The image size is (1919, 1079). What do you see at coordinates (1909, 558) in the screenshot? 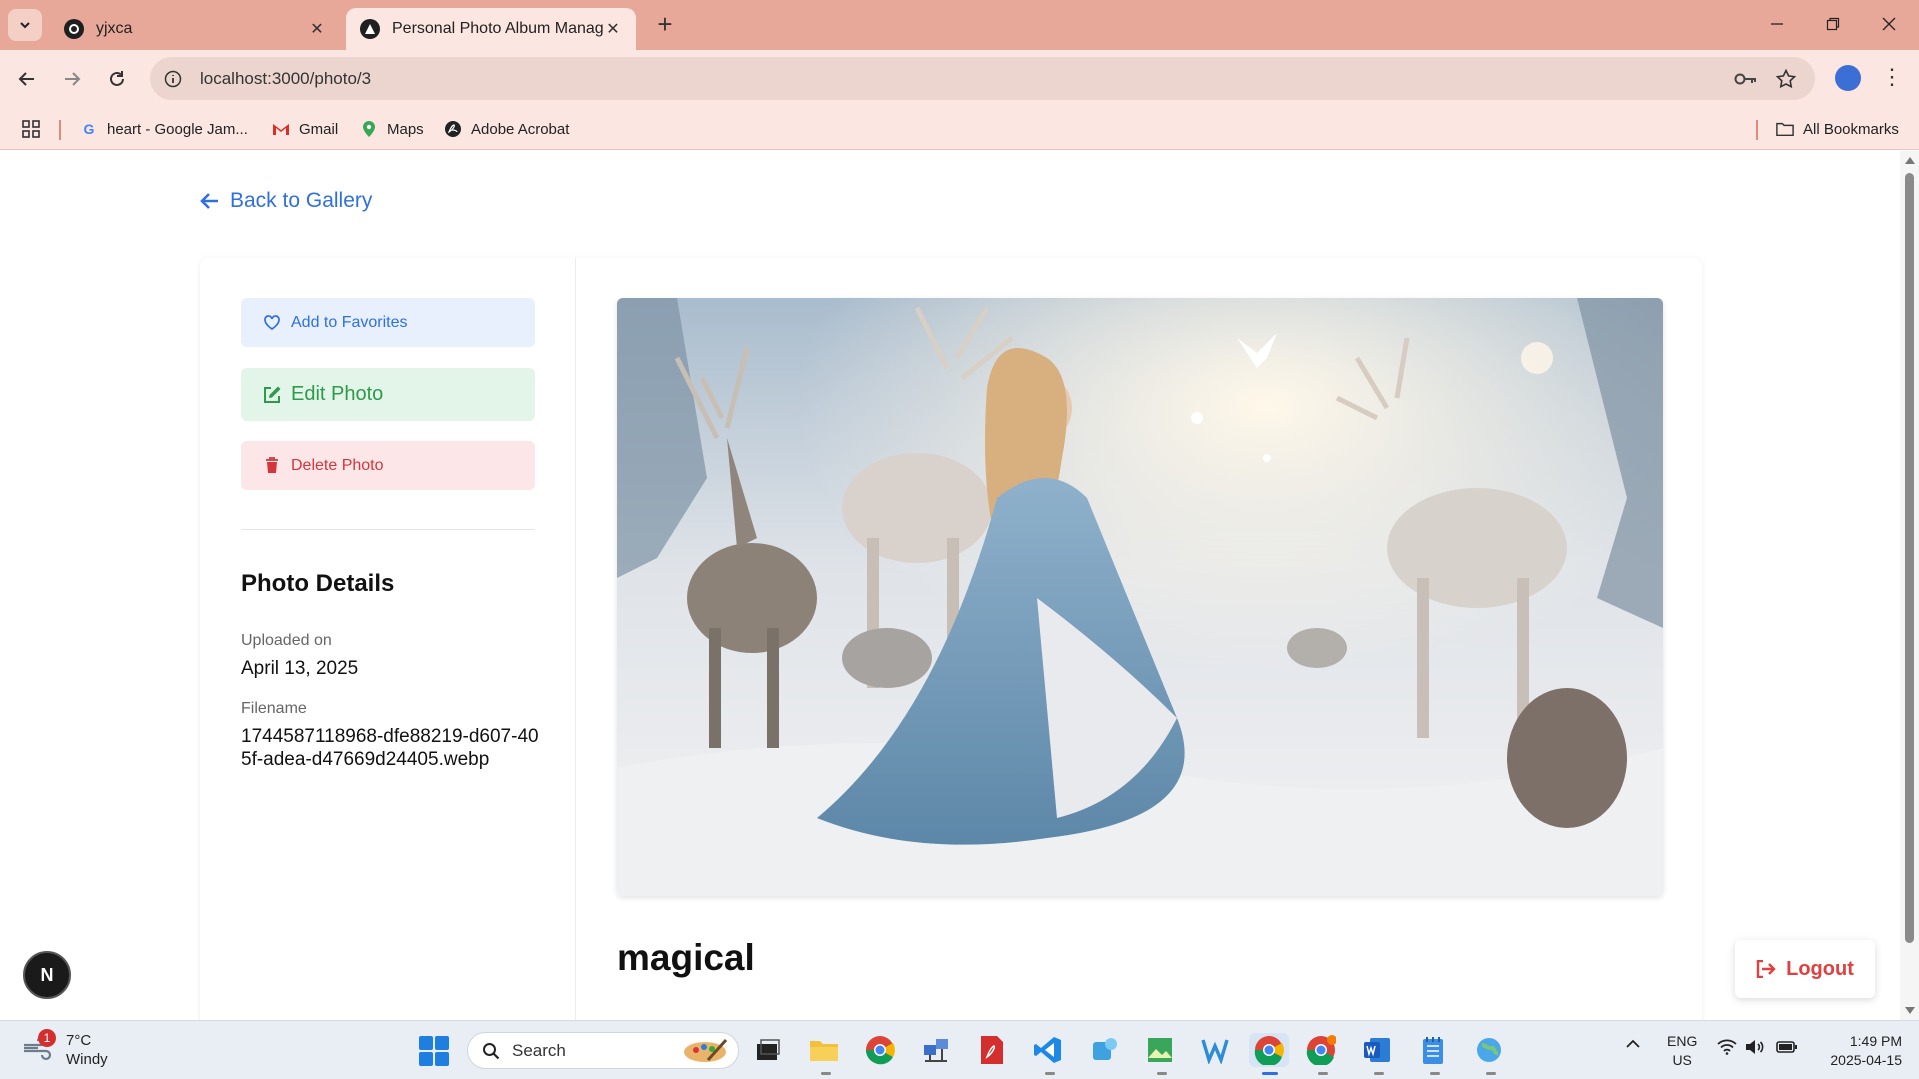
I see `scroll-thumb` at bounding box center [1909, 558].